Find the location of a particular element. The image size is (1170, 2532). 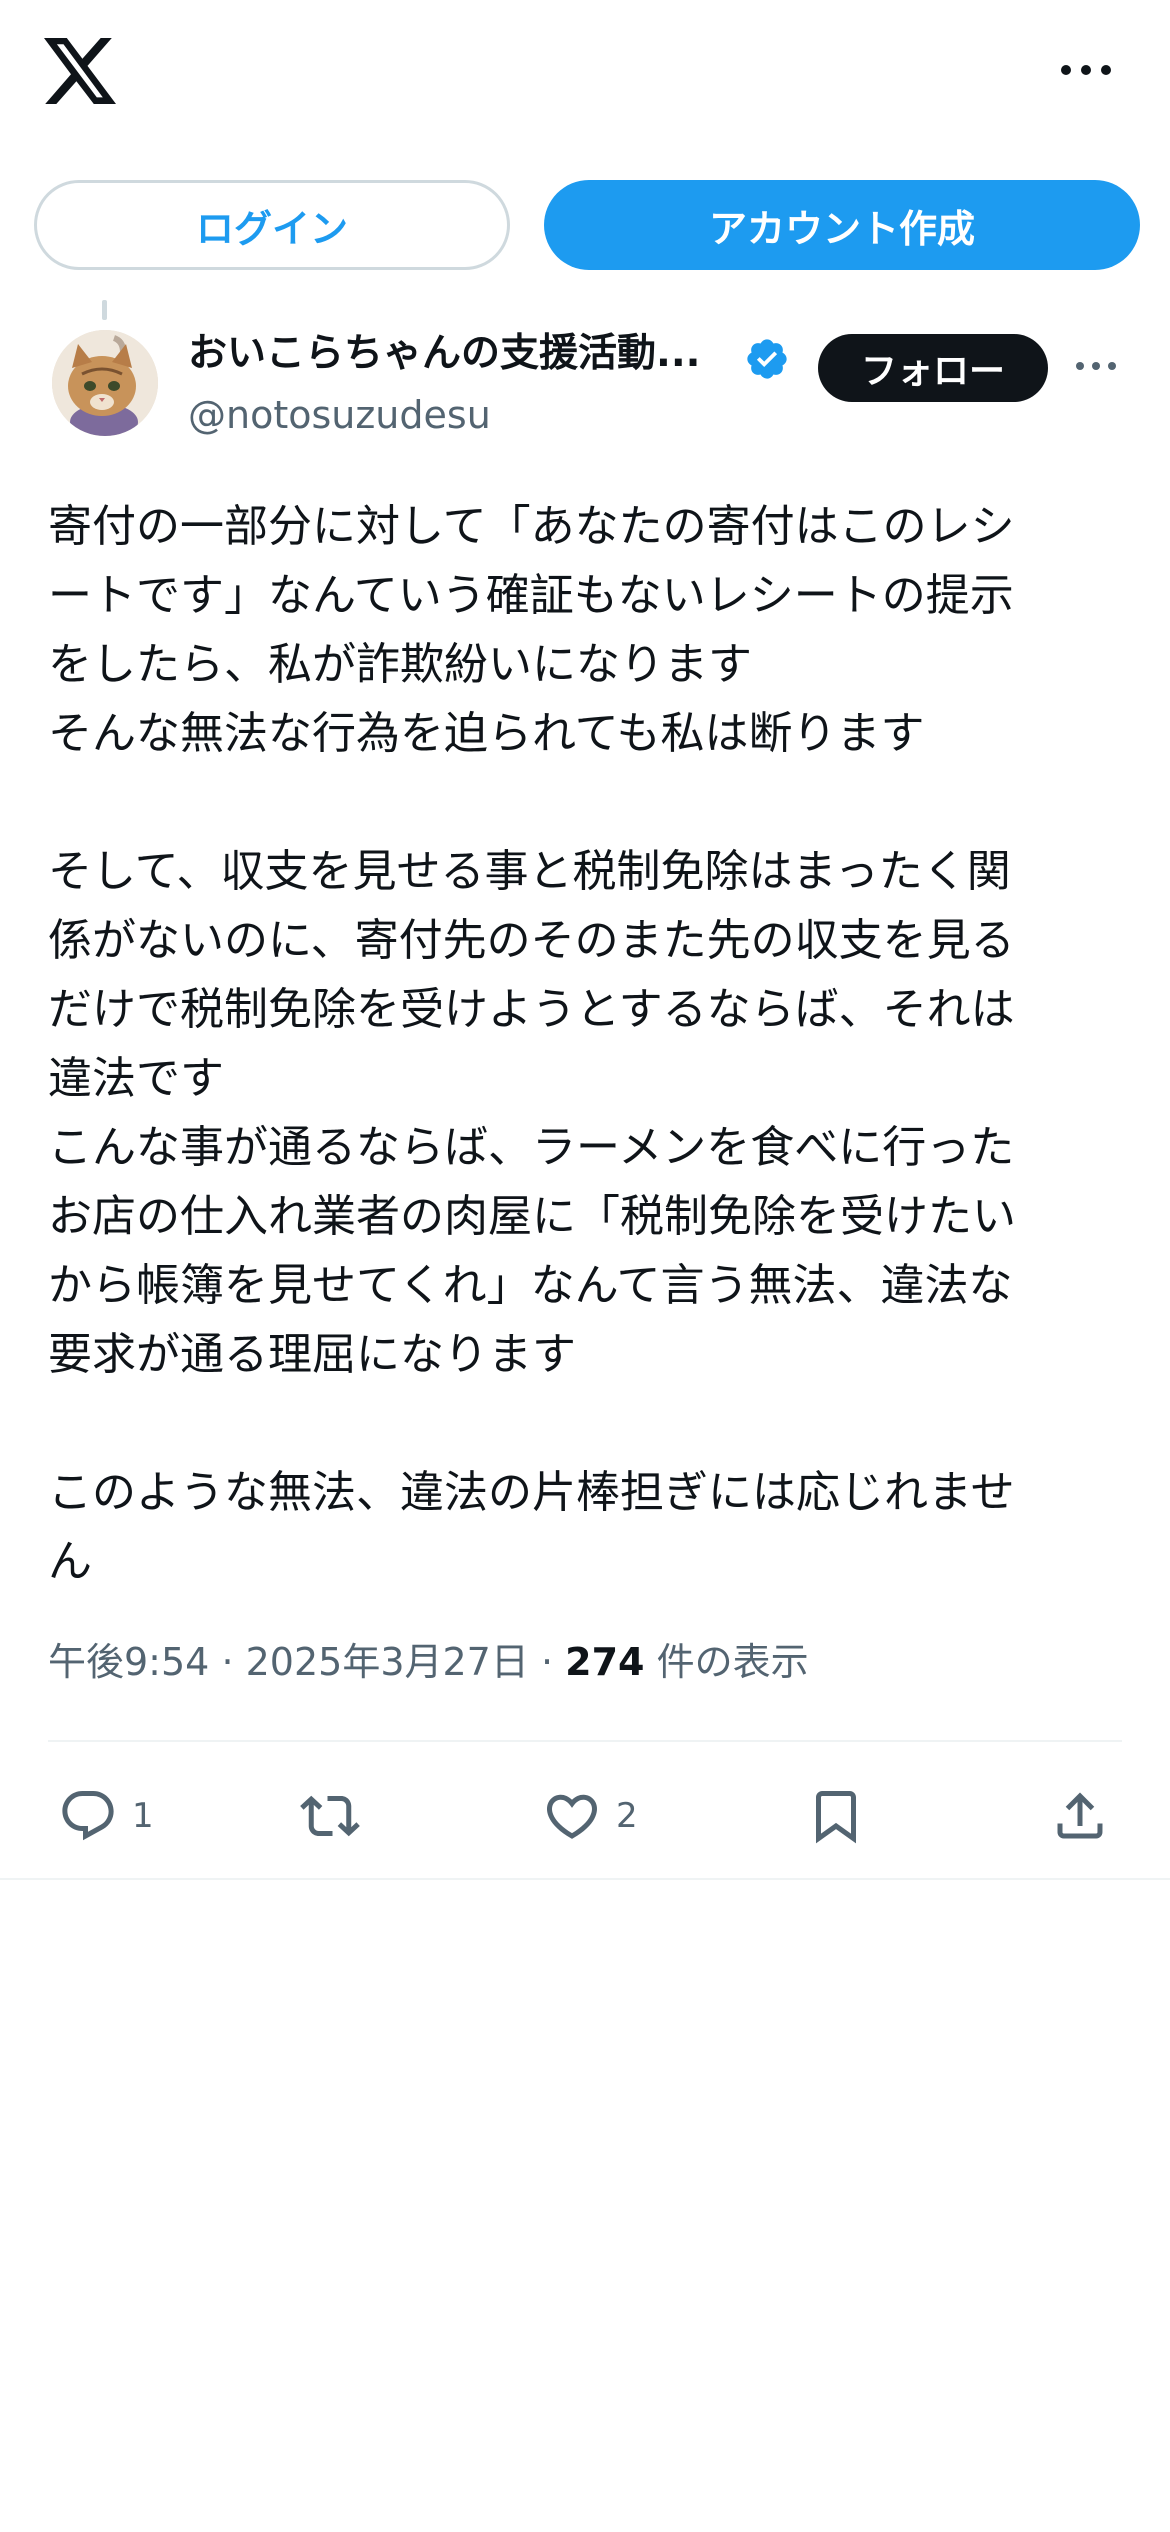

avatar is located at coordinates (105, 383).